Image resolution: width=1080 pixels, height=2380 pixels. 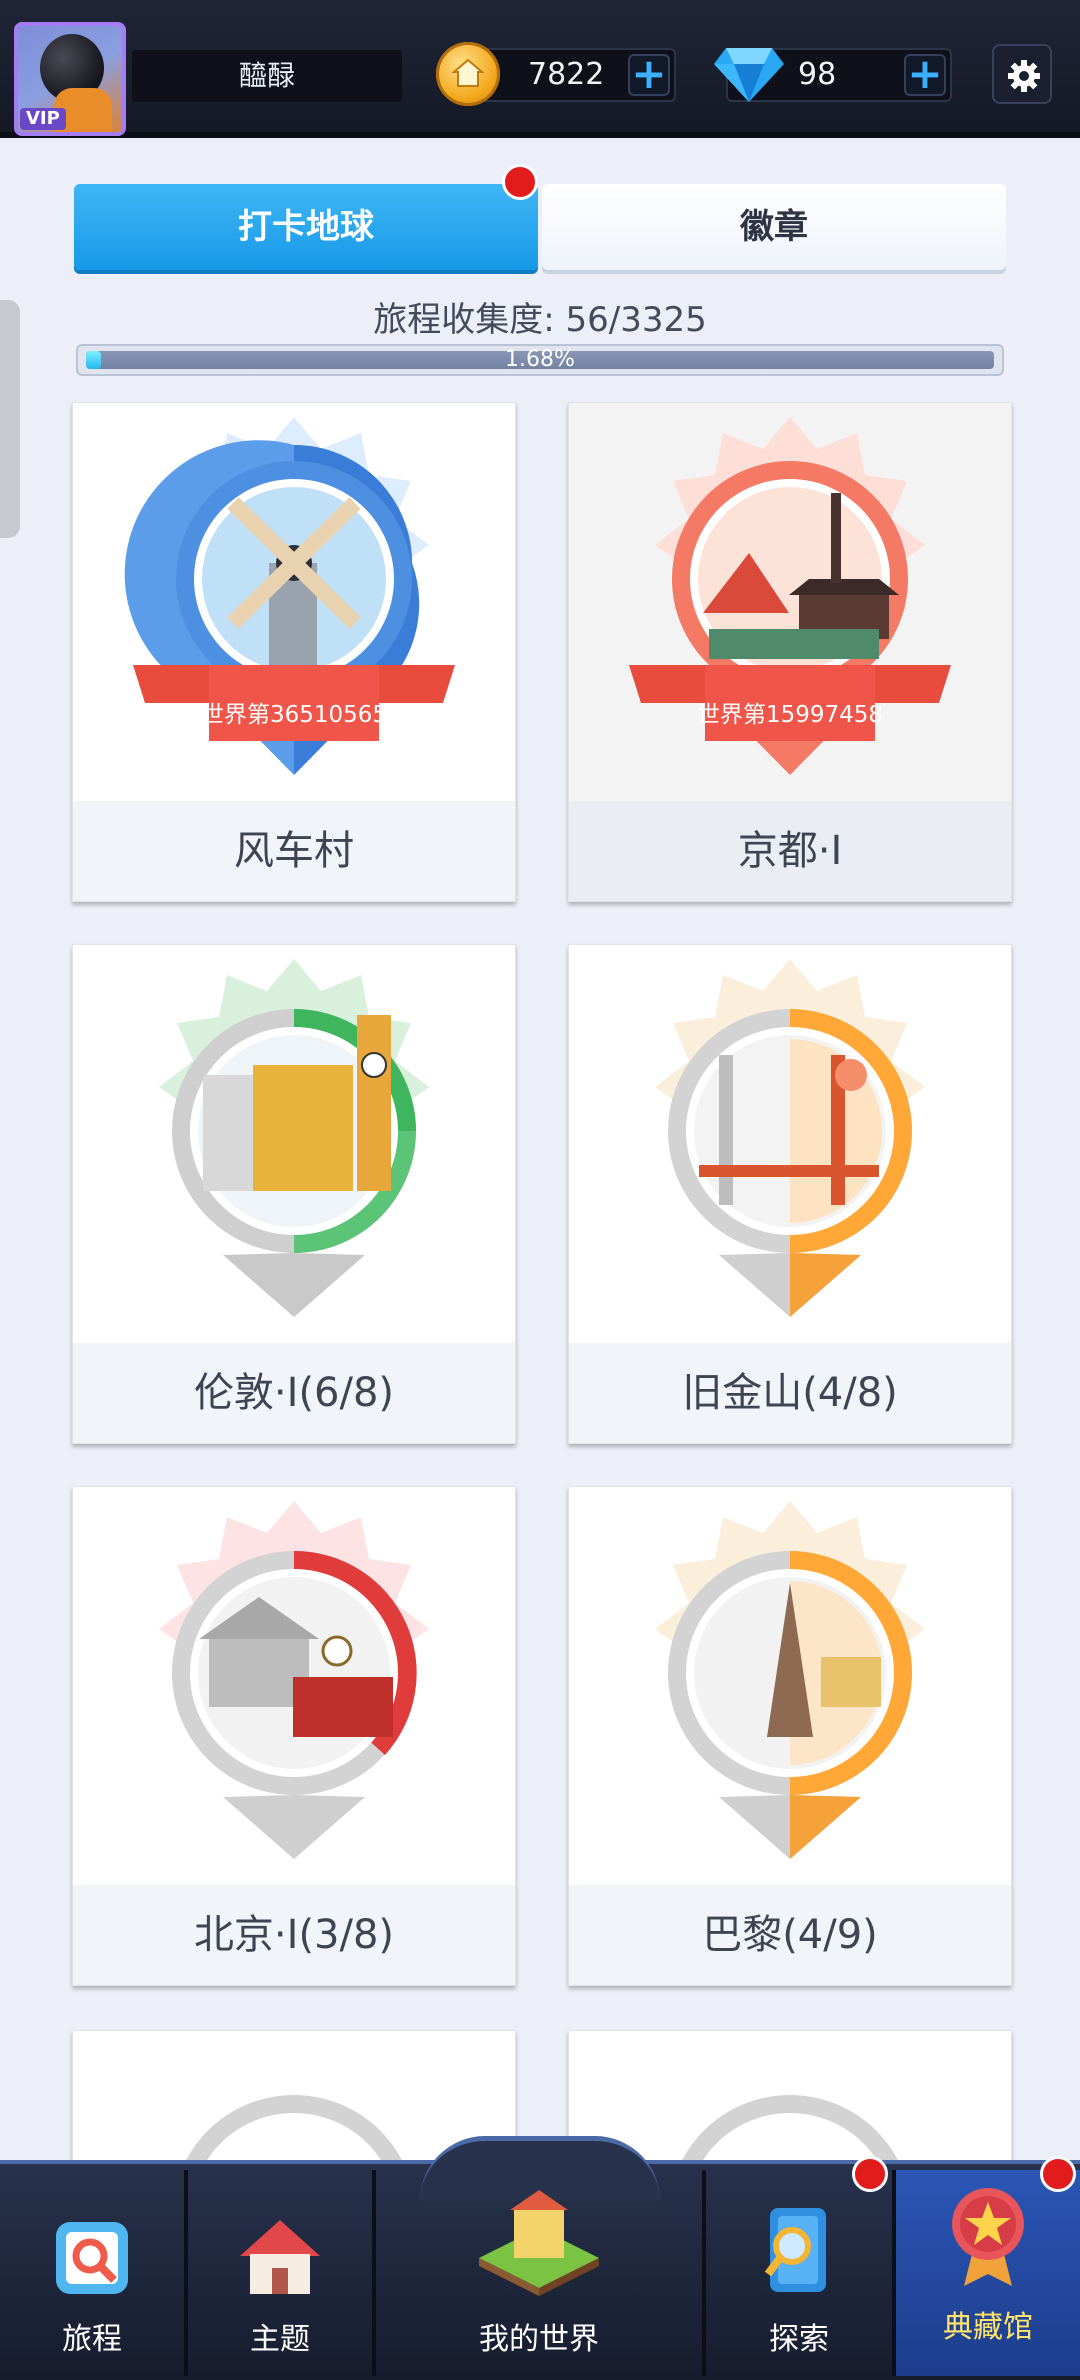 I want to click on nav-explore: 探索, so click(x=799, y=2273).